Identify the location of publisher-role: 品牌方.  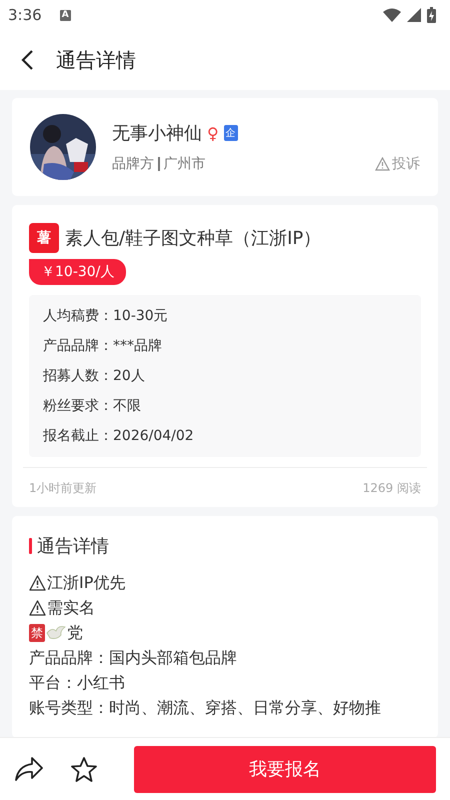
(133, 164).